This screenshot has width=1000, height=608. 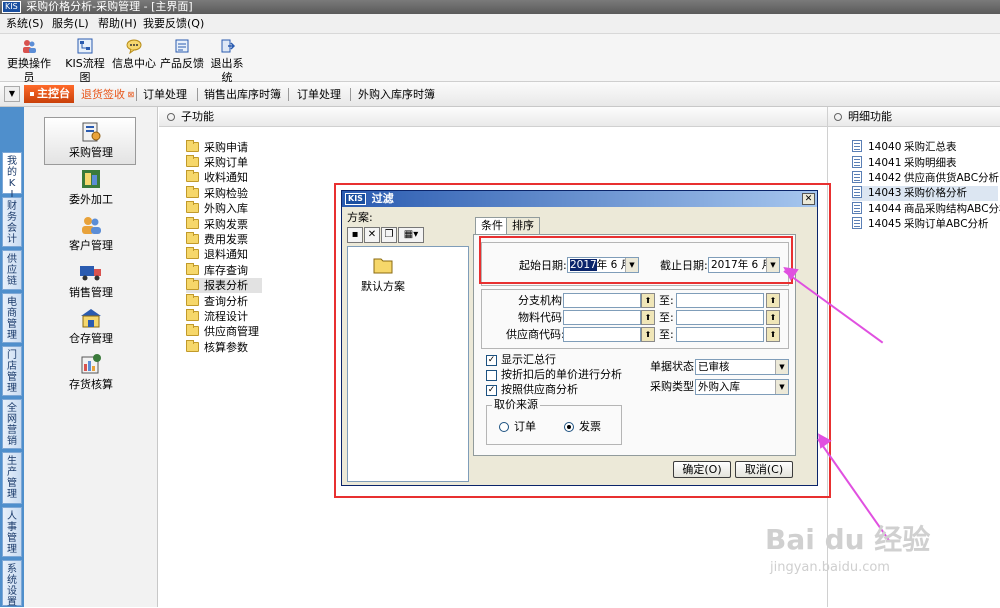 I want to click on detail-item-name: 采购价格分析, so click(x=935, y=193).